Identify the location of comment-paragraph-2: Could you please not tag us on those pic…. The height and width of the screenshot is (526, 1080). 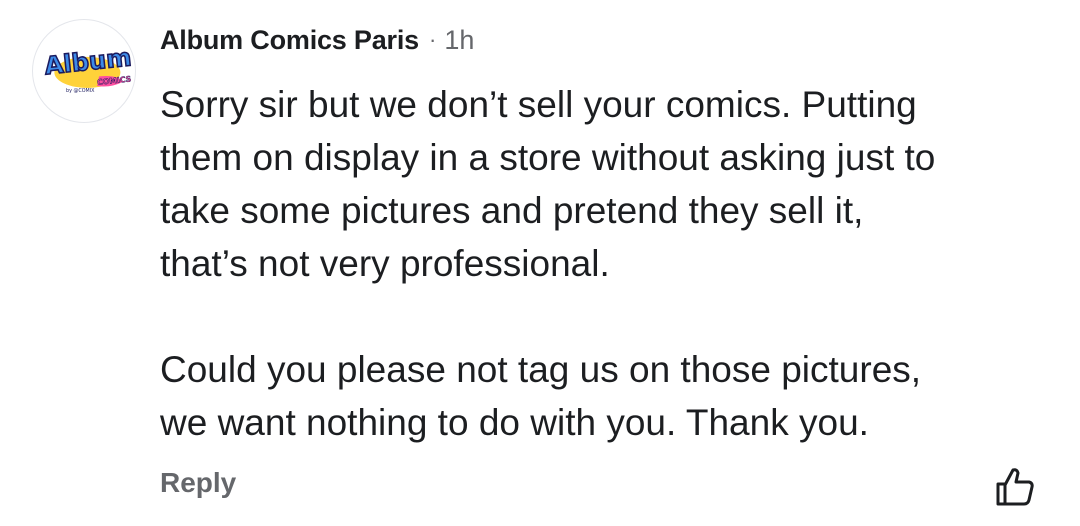
(541, 396).